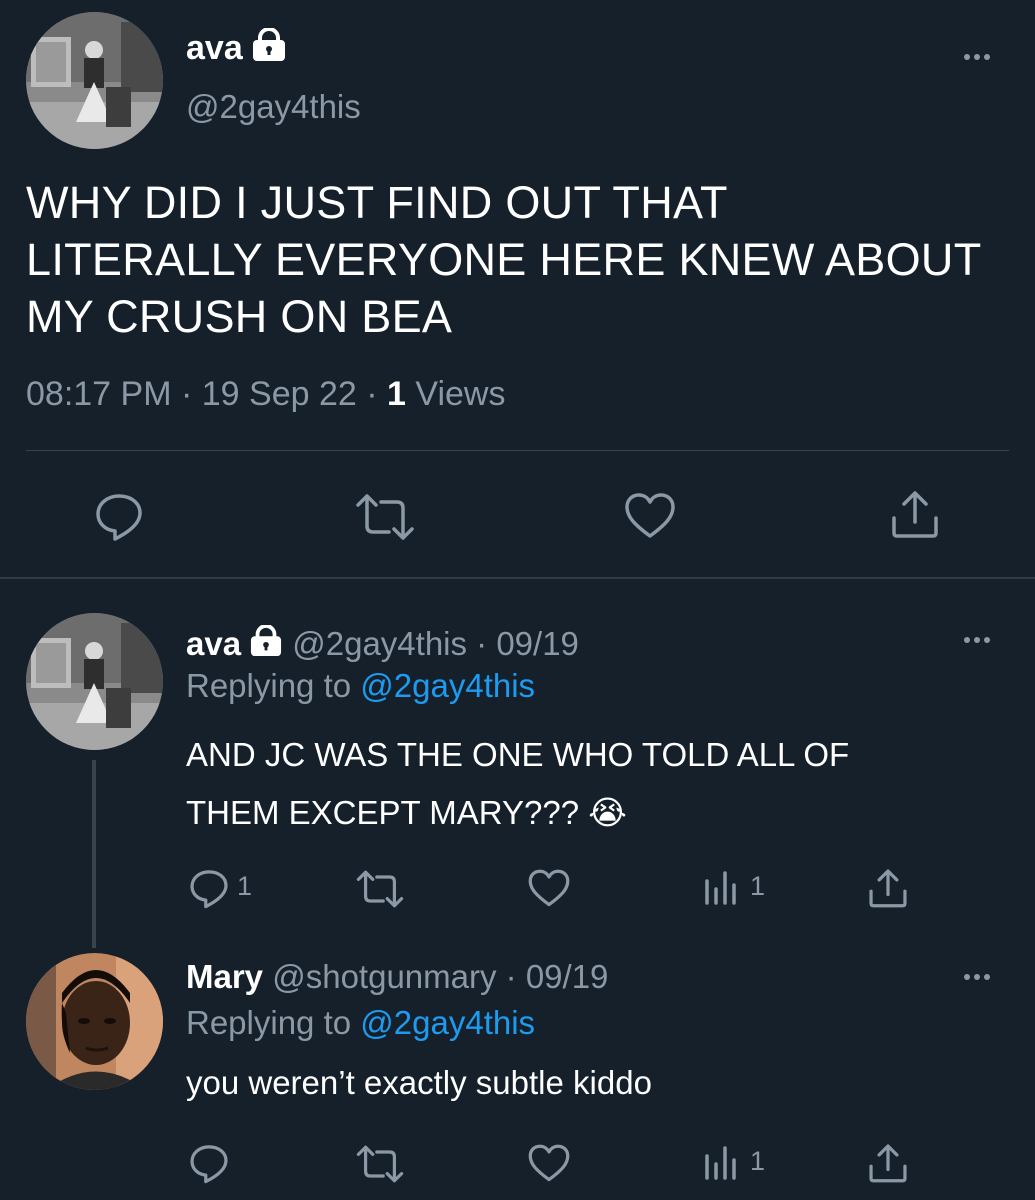  I want to click on author-name-row: ava, so click(236, 49).